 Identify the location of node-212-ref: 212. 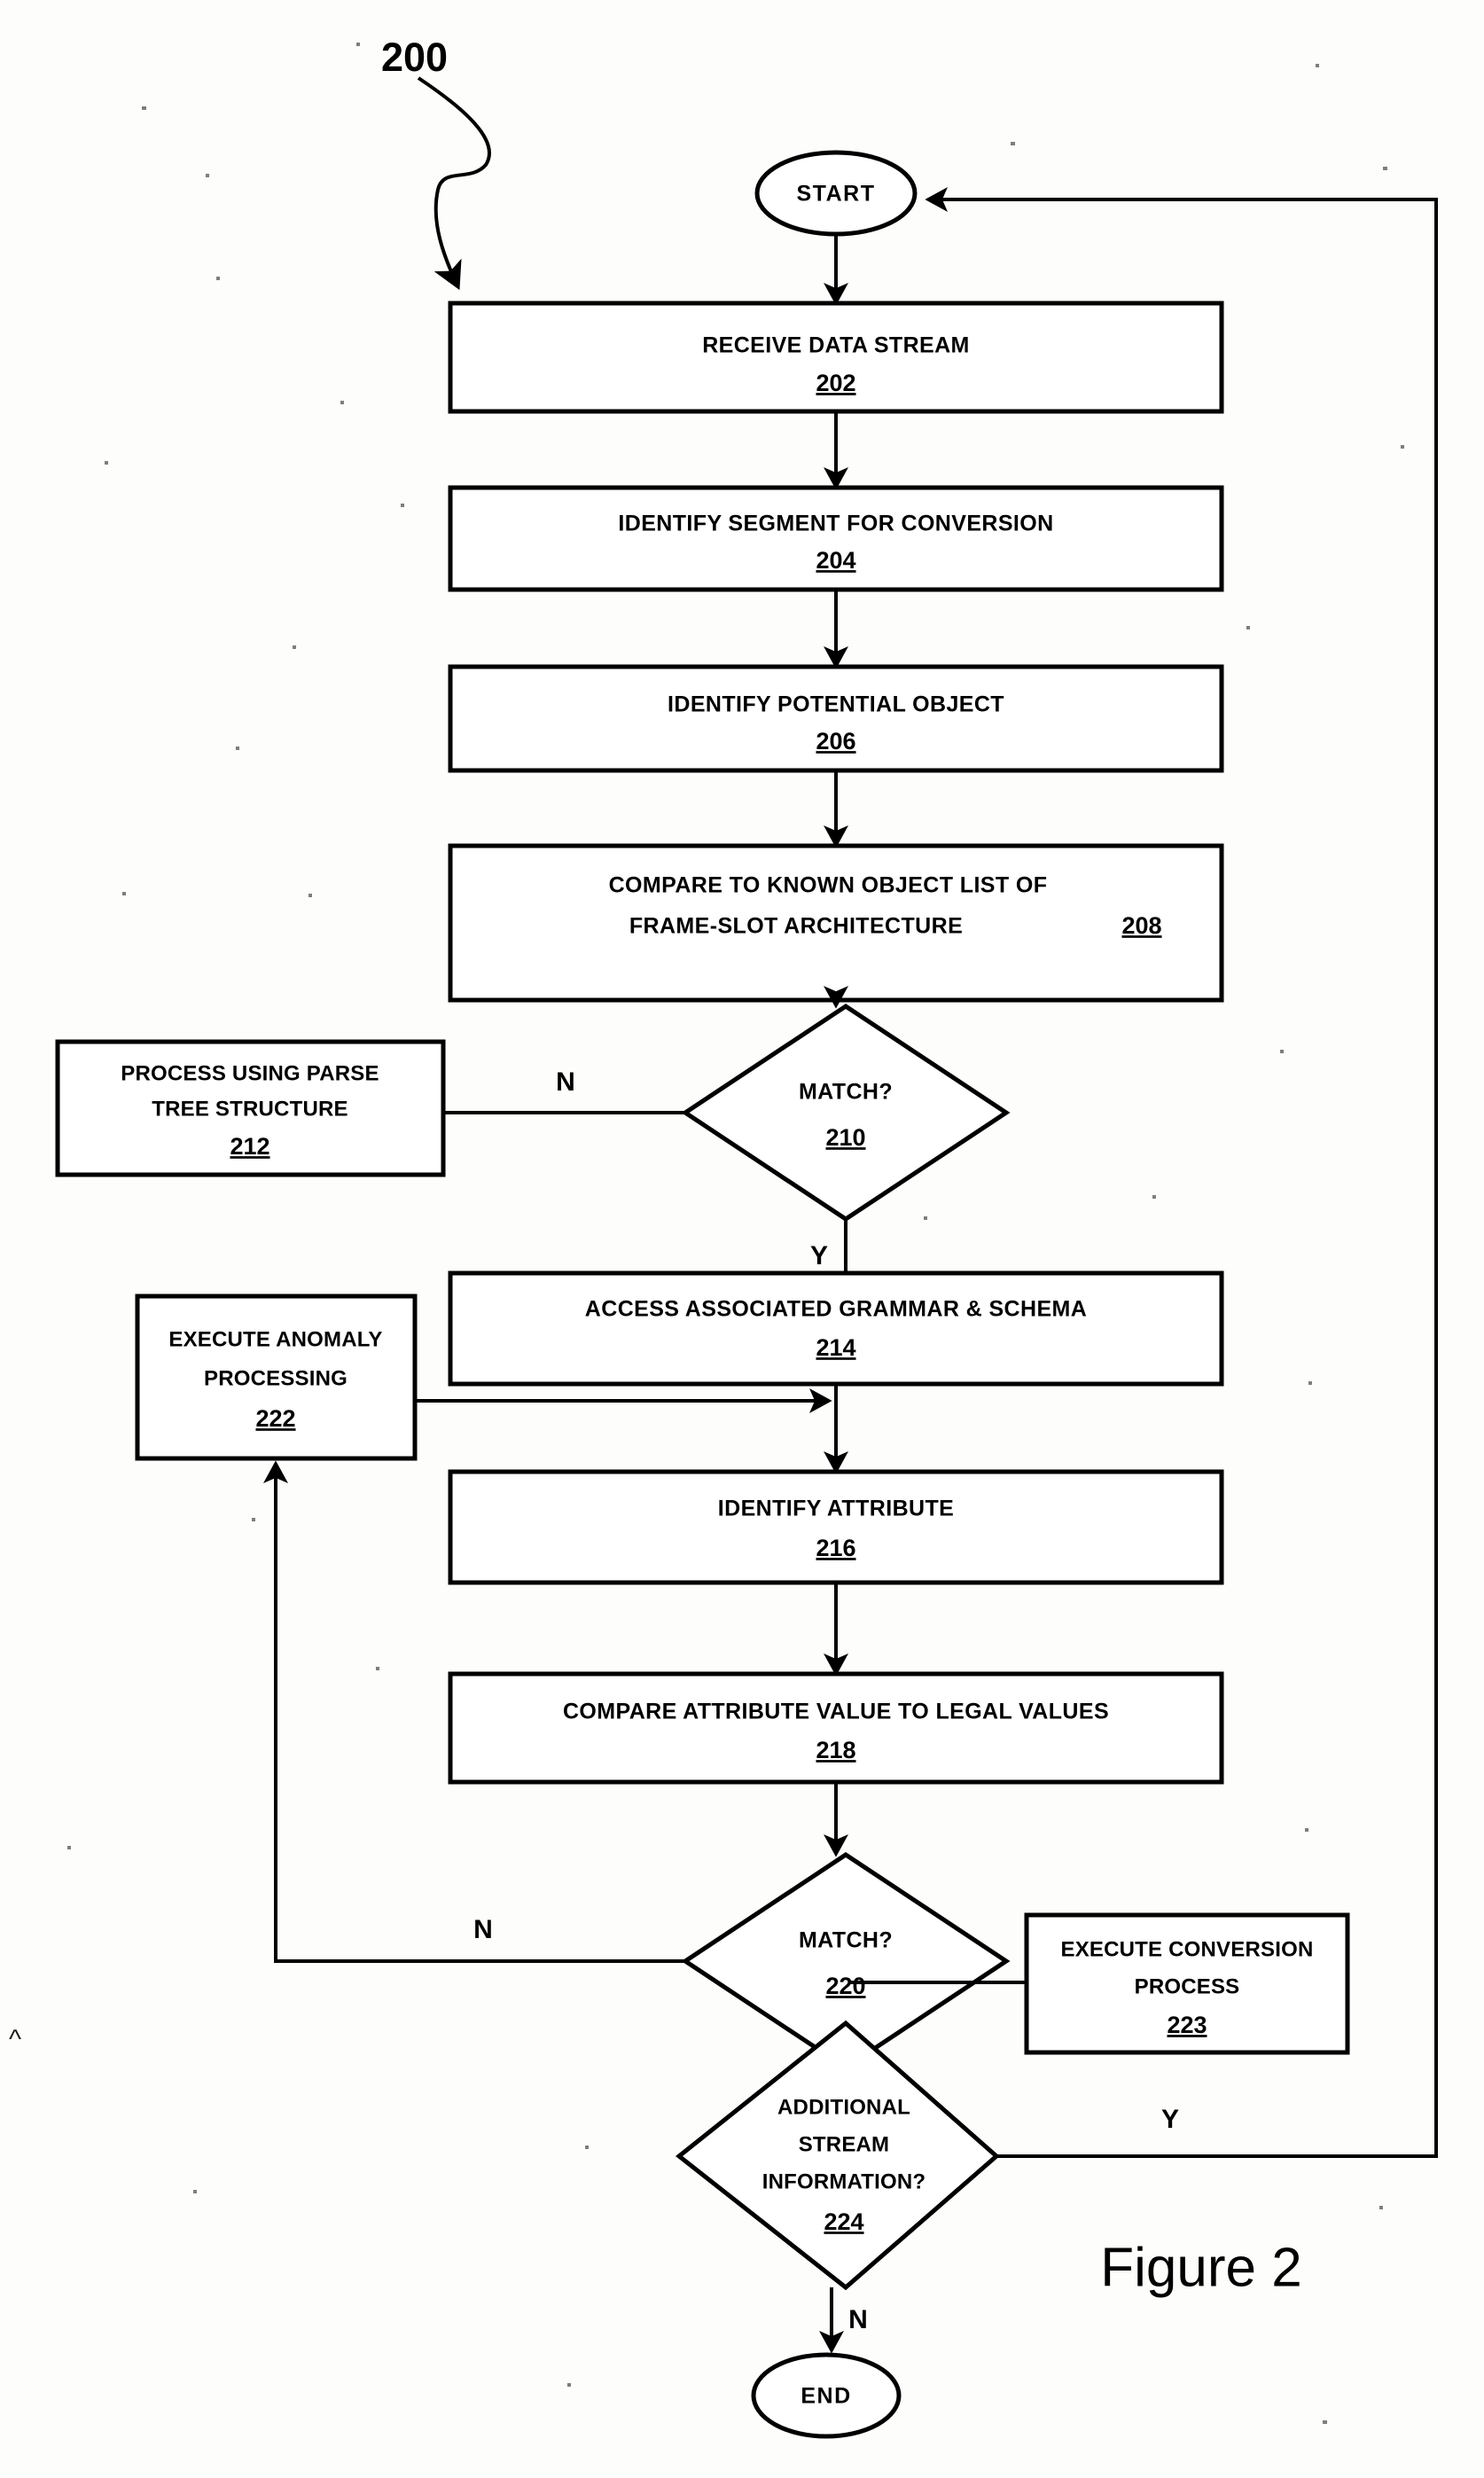
(249, 1146).